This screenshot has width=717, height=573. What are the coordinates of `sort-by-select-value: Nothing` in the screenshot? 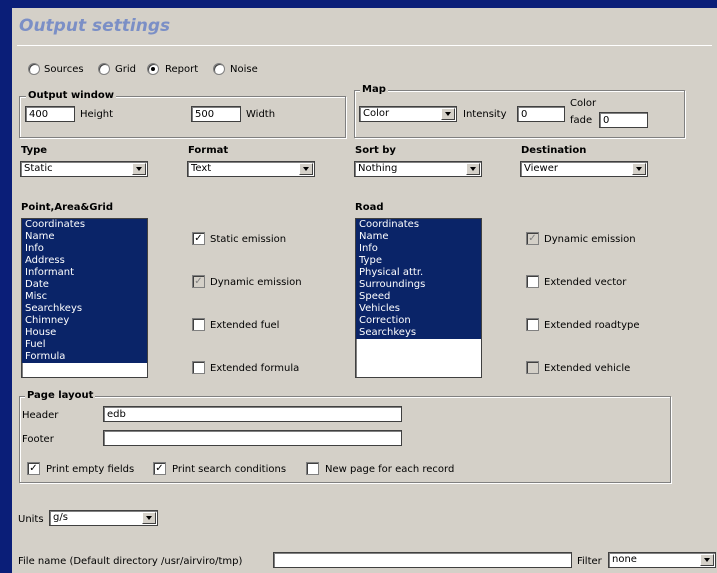 It's located at (378, 168).